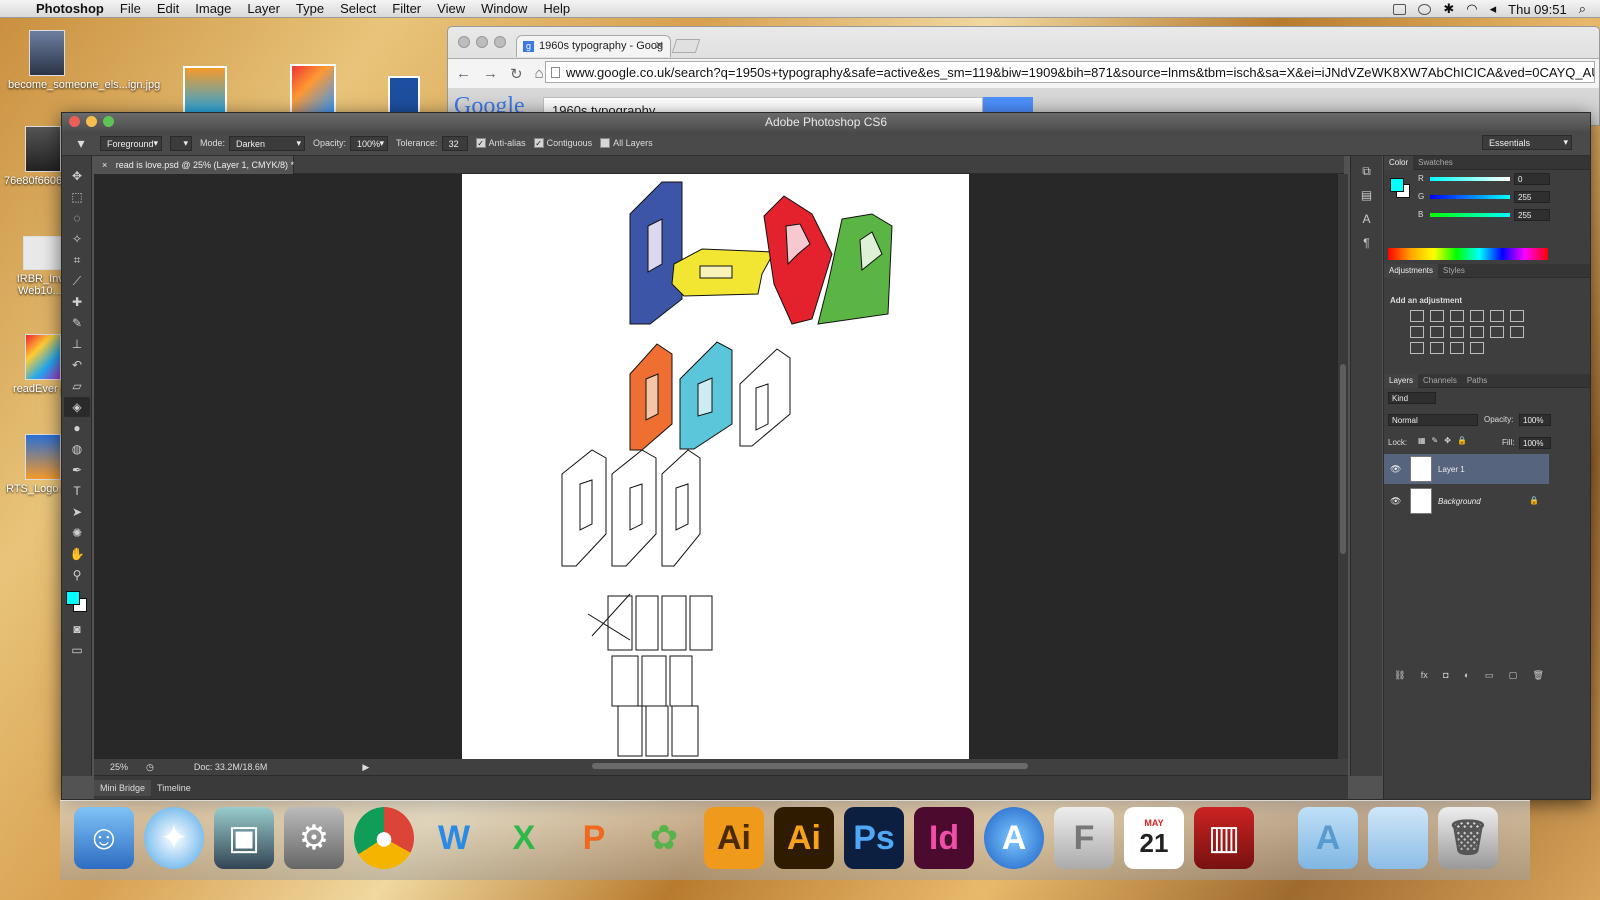 Image resolution: width=1600 pixels, height=900 pixels. What do you see at coordinates (168, 8) in the screenshot?
I see `menu-edit: Edit` at bounding box center [168, 8].